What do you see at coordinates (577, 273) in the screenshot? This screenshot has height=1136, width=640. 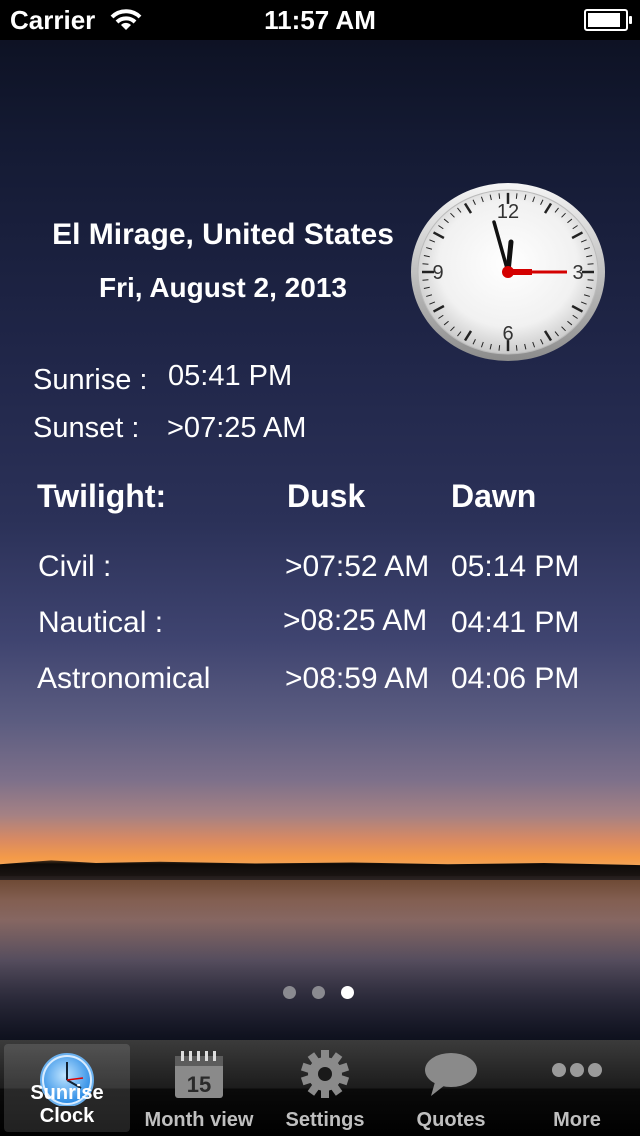 I see `clock-numeral-3: 3` at bounding box center [577, 273].